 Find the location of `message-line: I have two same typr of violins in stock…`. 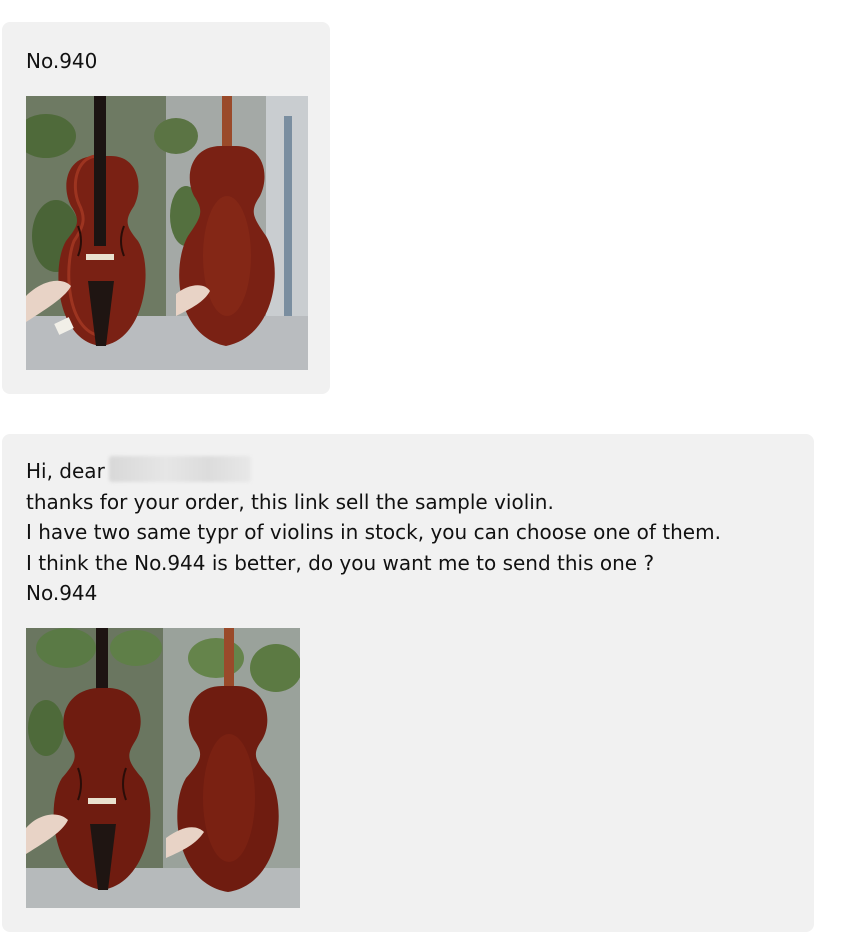

message-line: I have two same typr of violins in stock… is located at coordinates (373, 532).